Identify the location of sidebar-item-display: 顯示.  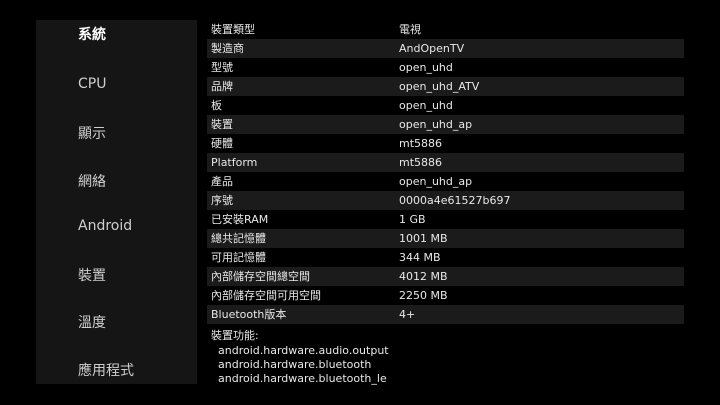
(92, 133).